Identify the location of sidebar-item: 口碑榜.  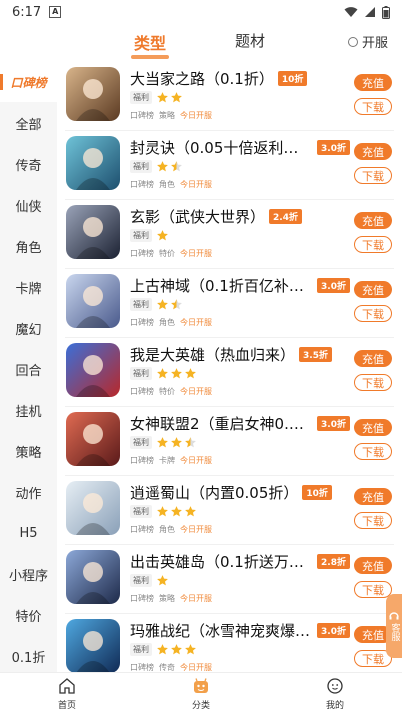
(28, 82).